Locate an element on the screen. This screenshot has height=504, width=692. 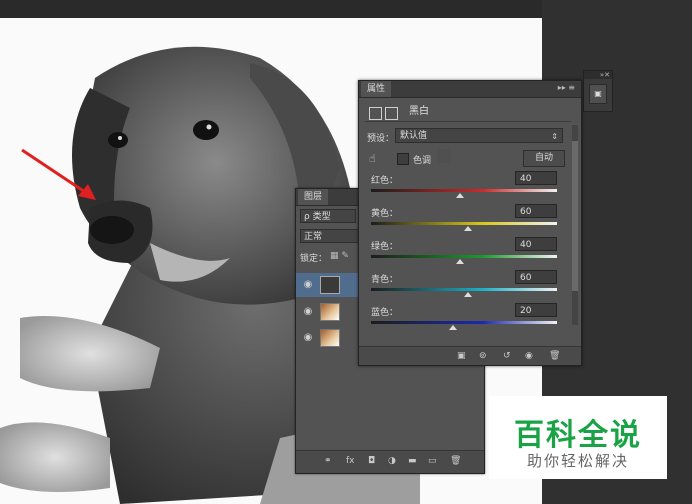
new-layer-icon: ▭ is located at coordinates (432, 461).